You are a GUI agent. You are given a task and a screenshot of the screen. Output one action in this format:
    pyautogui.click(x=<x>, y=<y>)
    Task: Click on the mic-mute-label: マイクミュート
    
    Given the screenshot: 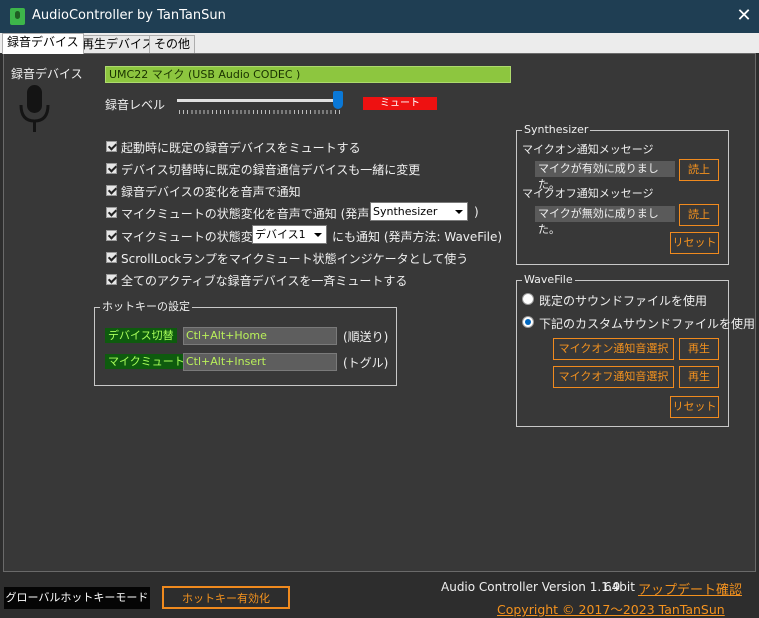 What is the action you would take?
    pyautogui.click(x=146, y=361)
    